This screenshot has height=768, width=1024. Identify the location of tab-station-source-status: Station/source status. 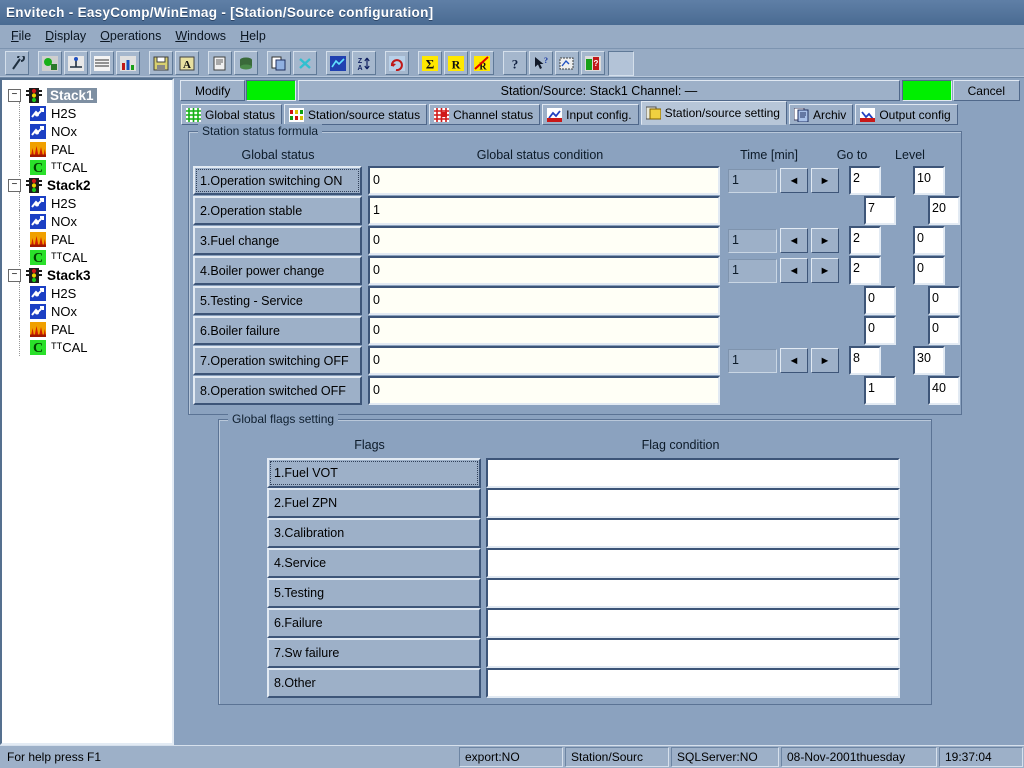
(356, 114).